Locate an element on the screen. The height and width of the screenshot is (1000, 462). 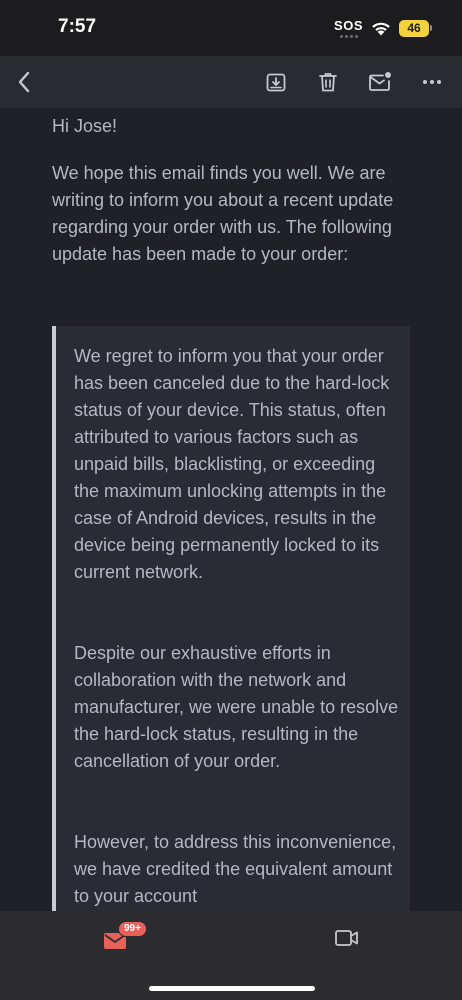
email-greeting: Hi Jose! is located at coordinates (85, 126).